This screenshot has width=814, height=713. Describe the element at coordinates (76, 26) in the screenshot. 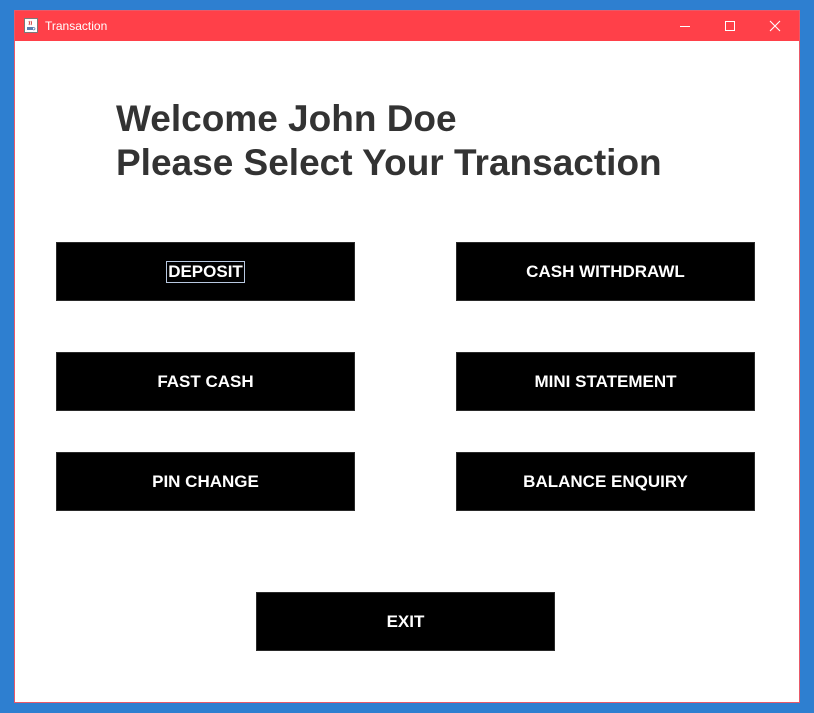

I see `window-title: Transaction` at that location.